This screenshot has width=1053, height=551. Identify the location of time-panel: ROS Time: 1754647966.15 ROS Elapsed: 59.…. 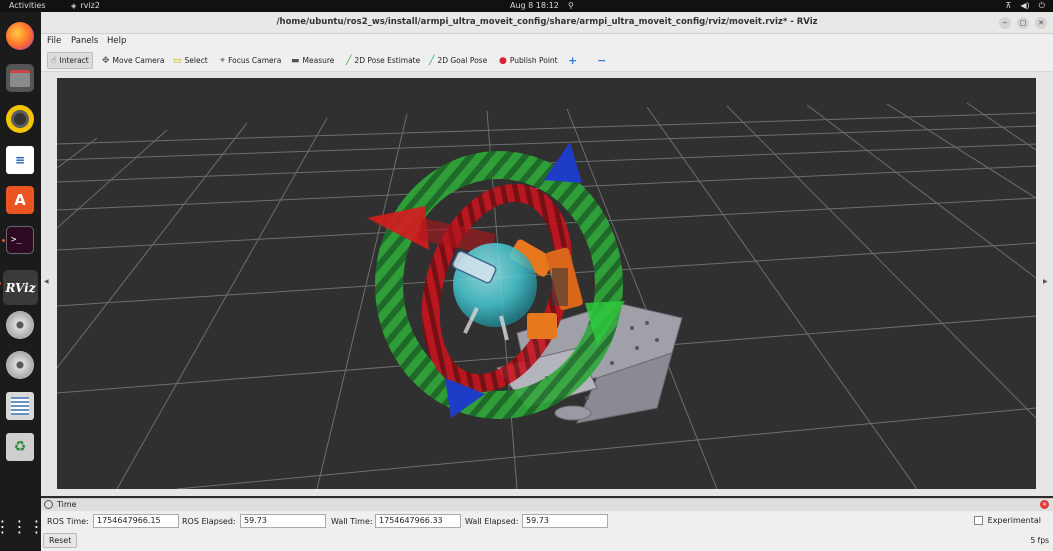
(547, 531).